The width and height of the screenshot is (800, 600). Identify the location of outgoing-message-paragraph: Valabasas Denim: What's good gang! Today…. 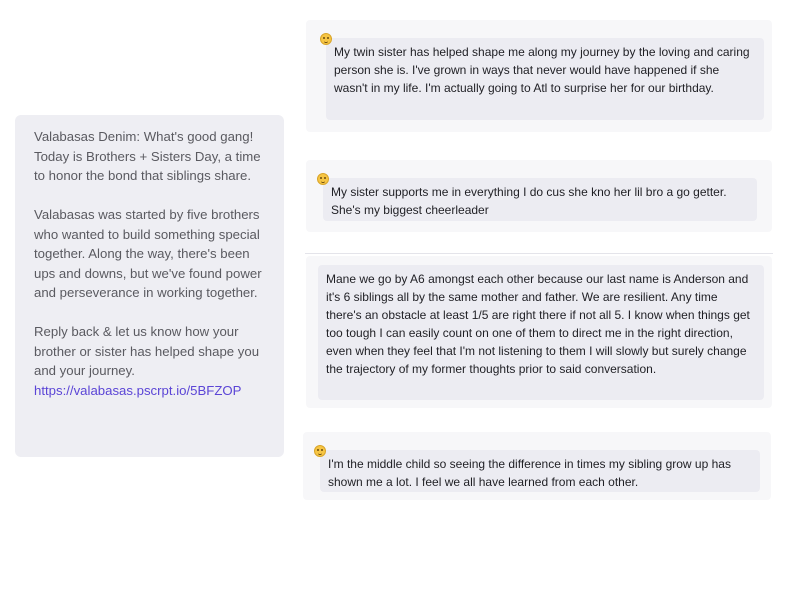
(147, 156).